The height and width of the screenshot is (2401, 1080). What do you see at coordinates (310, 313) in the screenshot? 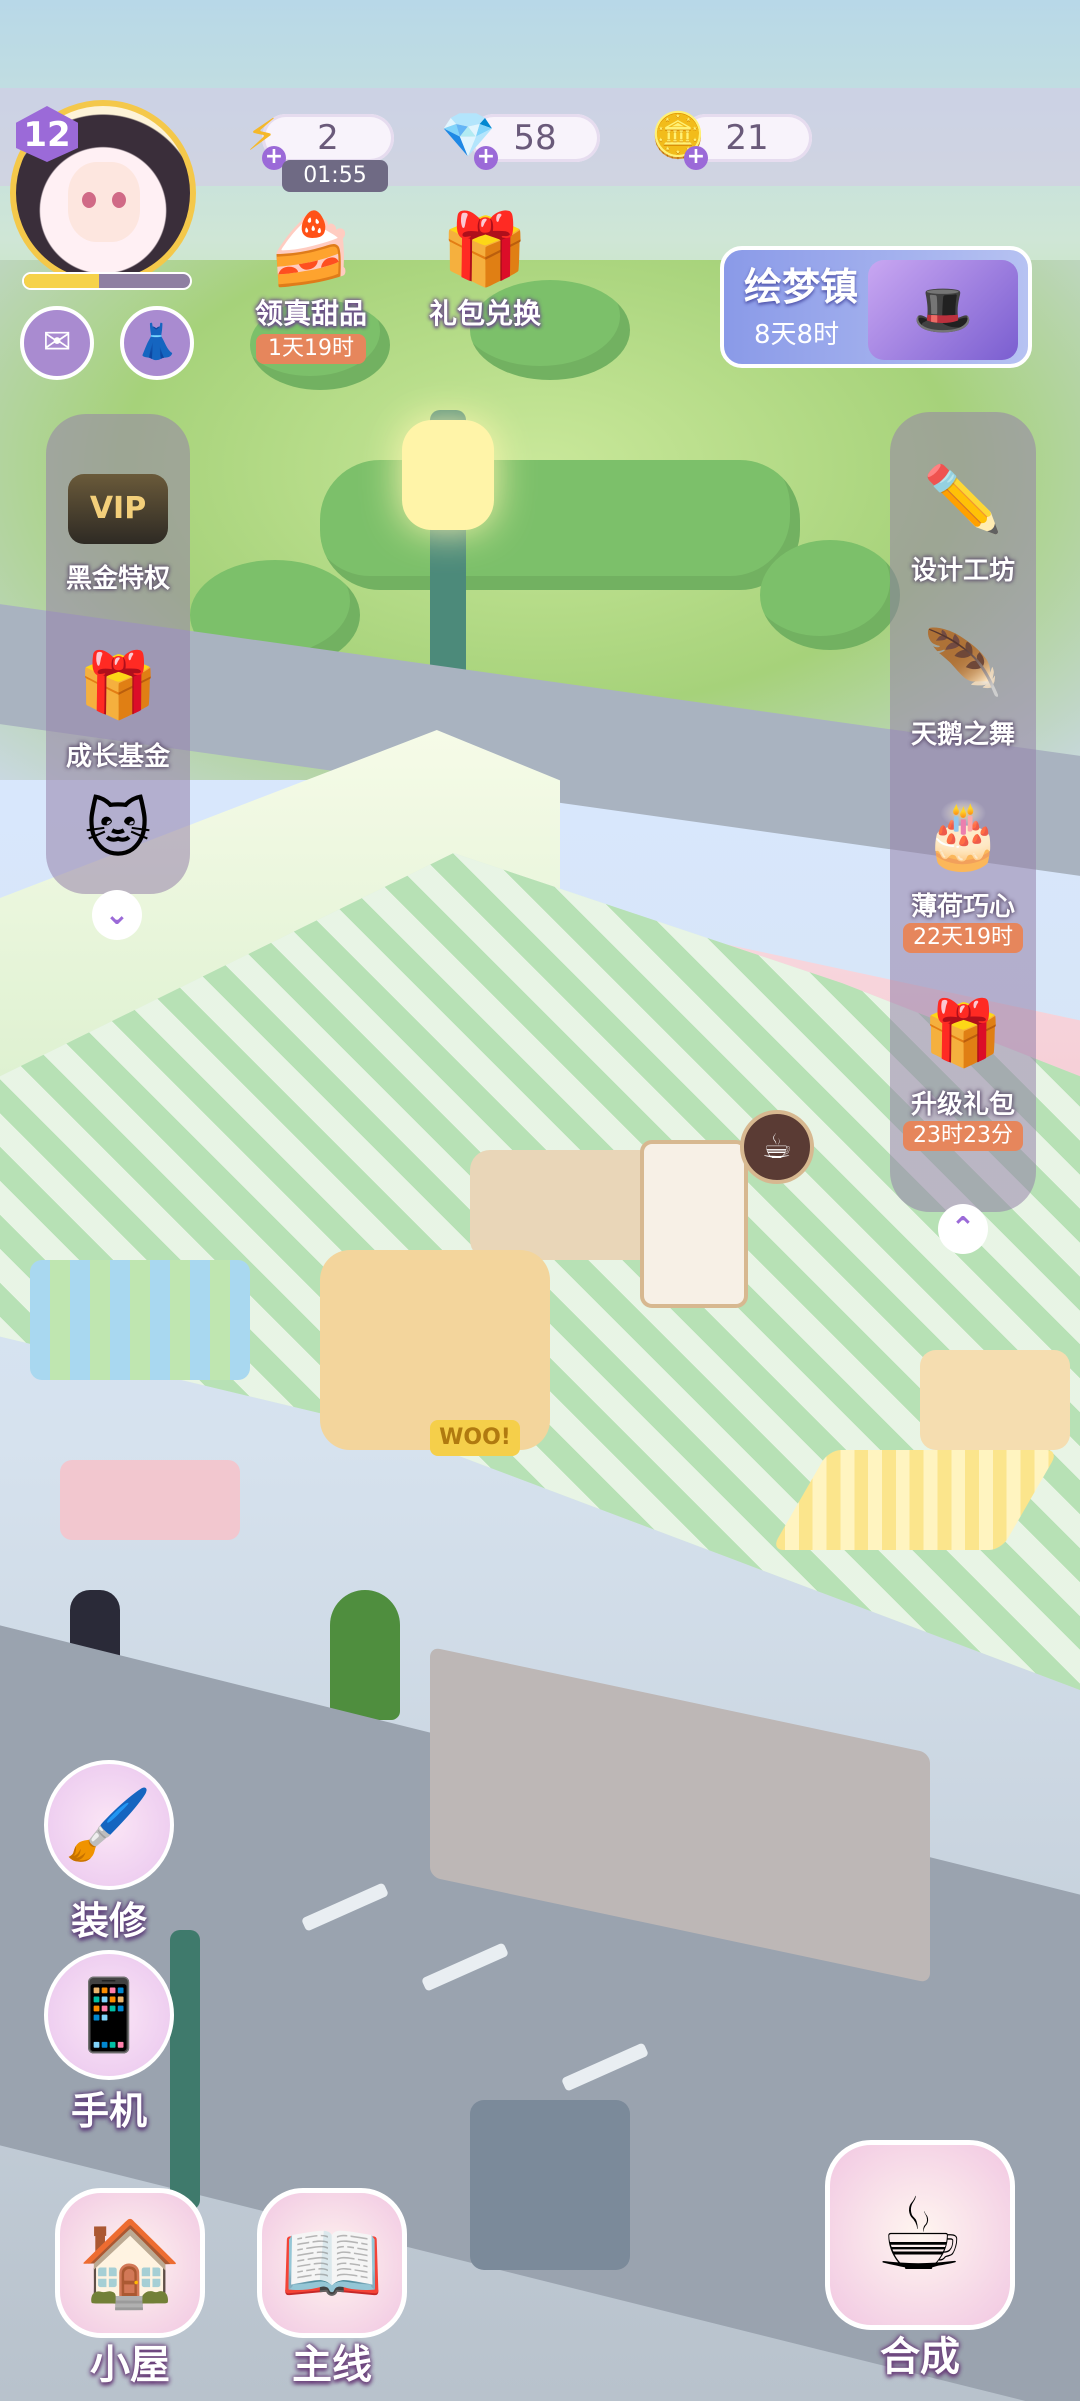
I see `event-dessert-label: 领真甜品` at bounding box center [310, 313].